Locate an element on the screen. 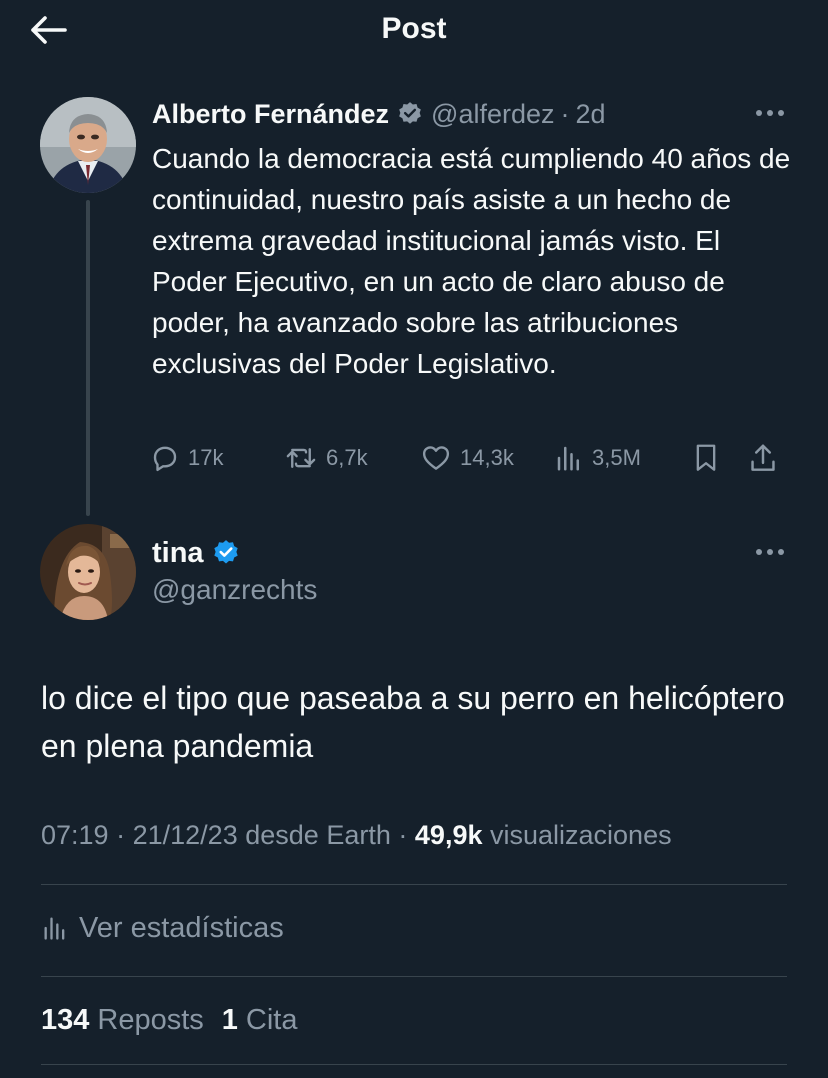  post-source: Earth is located at coordinates (358, 835).